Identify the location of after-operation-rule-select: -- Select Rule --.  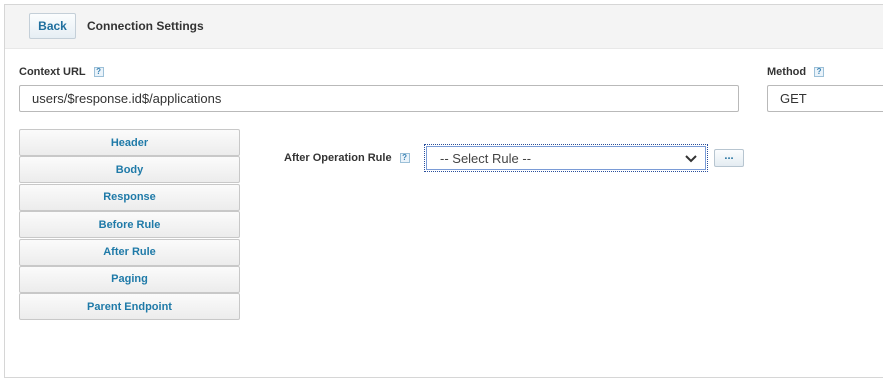
(566, 158).